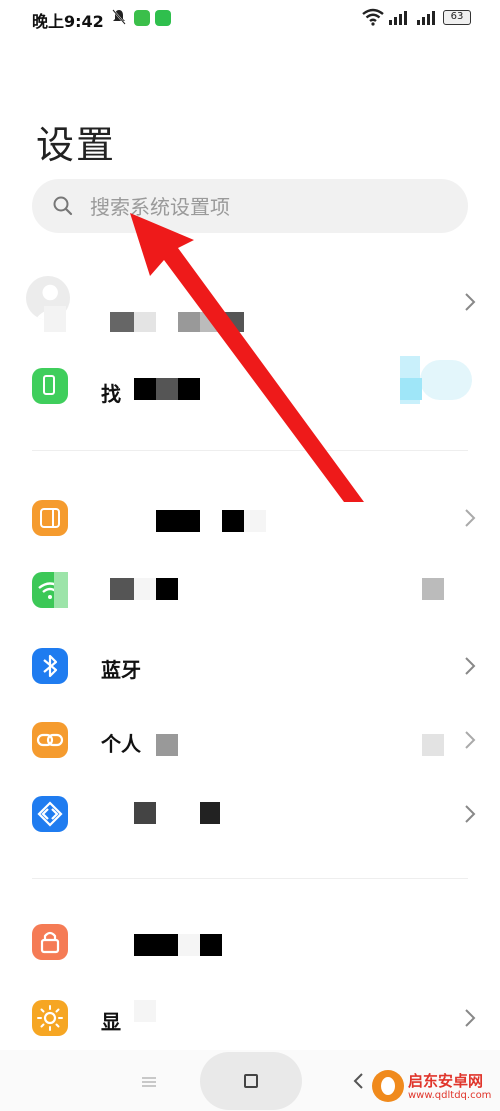  What do you see at coordinates (250, 1018) in the screenshot?
I see `display-row: 显` at bounding box center [250, 1018].